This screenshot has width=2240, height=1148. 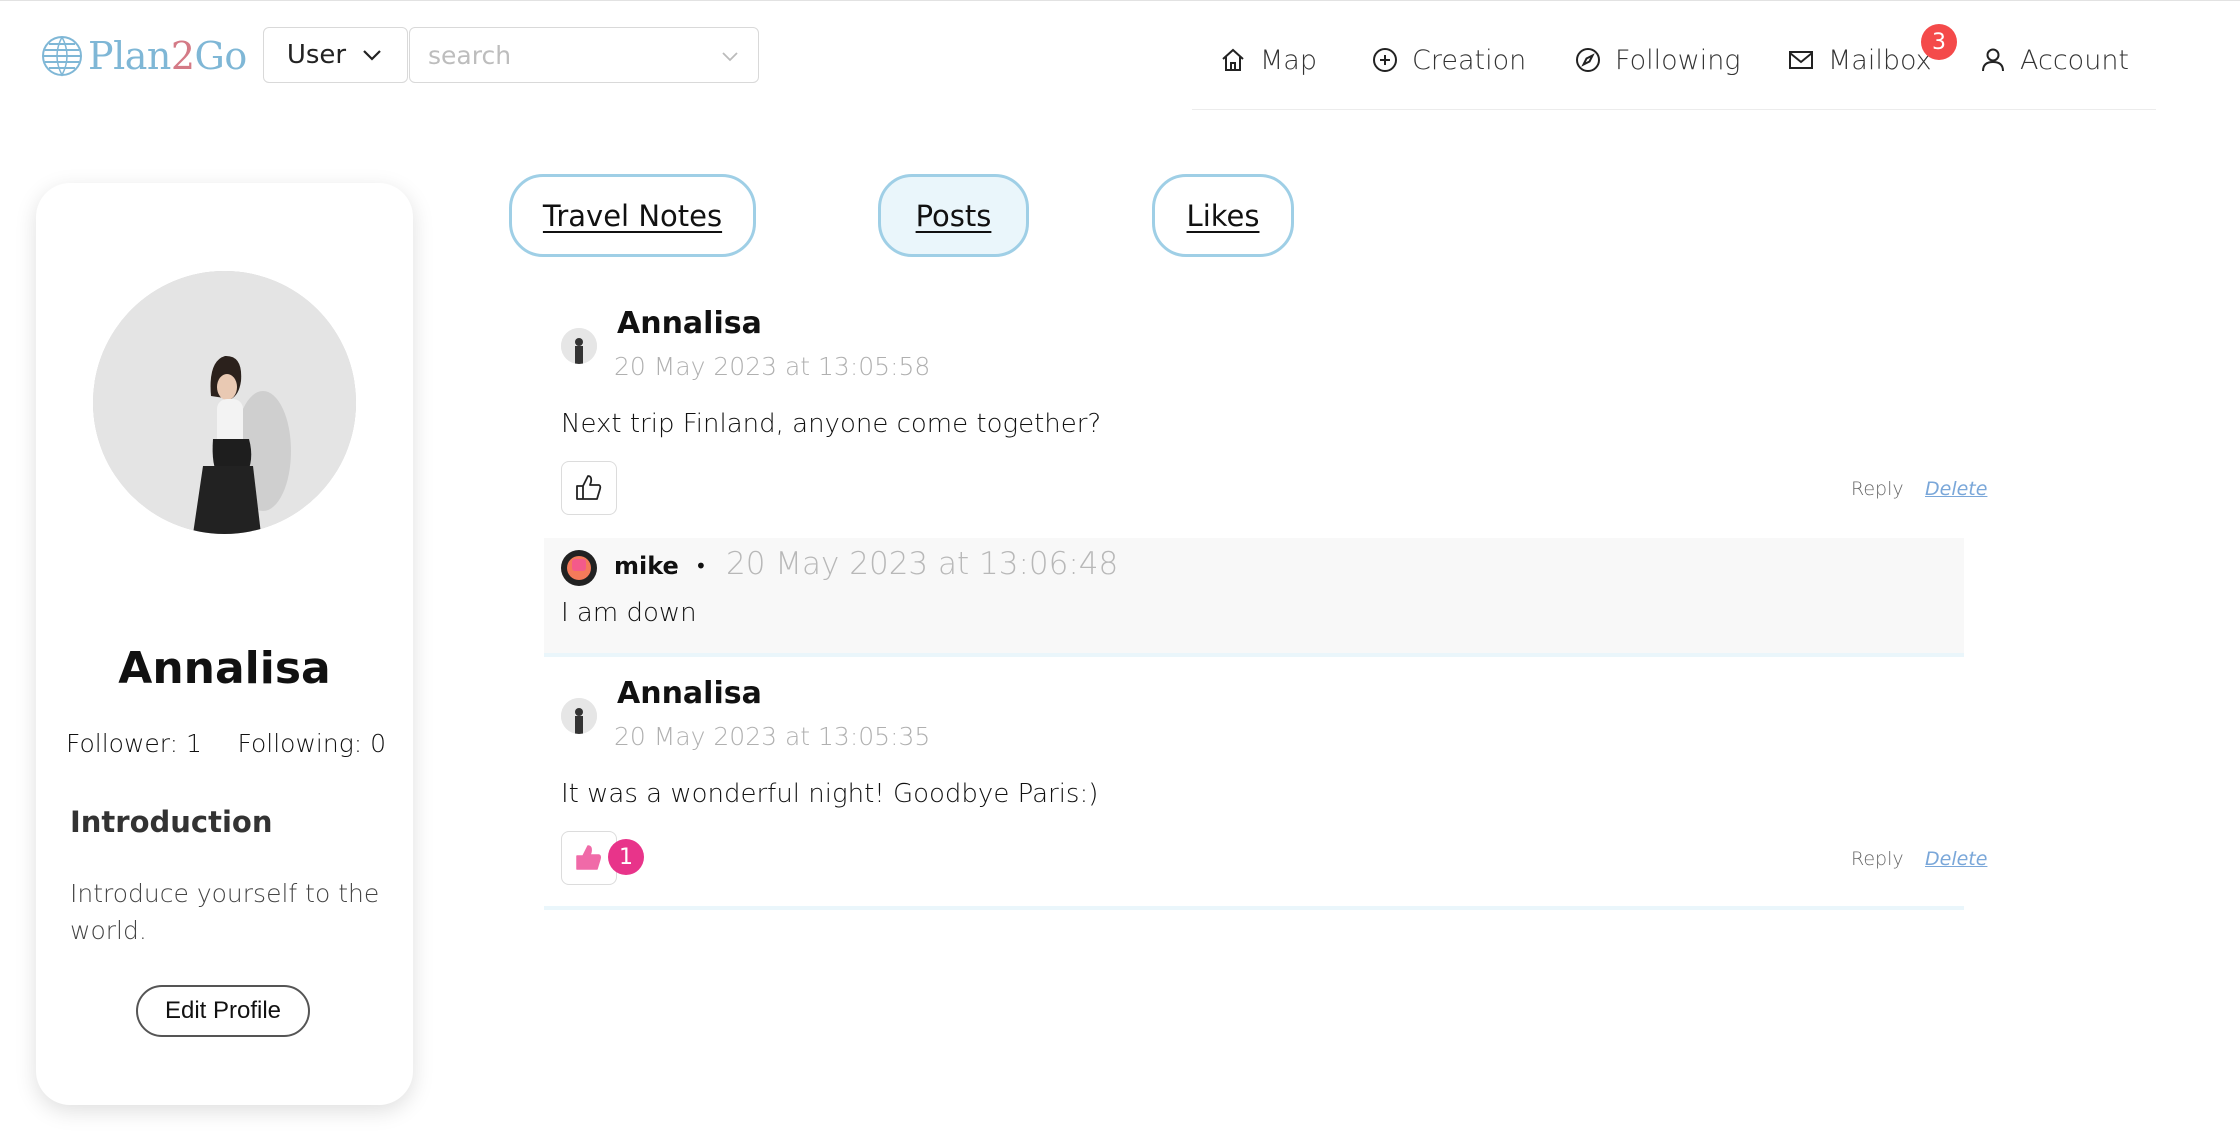 I want to click on user-icon, so click(x=1993, y=60).